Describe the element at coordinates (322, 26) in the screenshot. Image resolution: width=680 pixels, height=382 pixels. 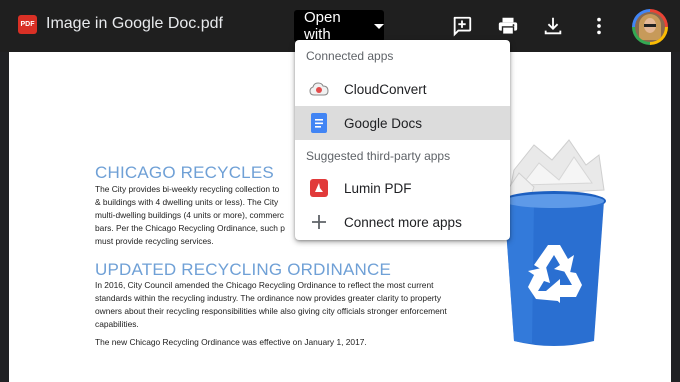
I see `open-with-label: Open with` at that location.